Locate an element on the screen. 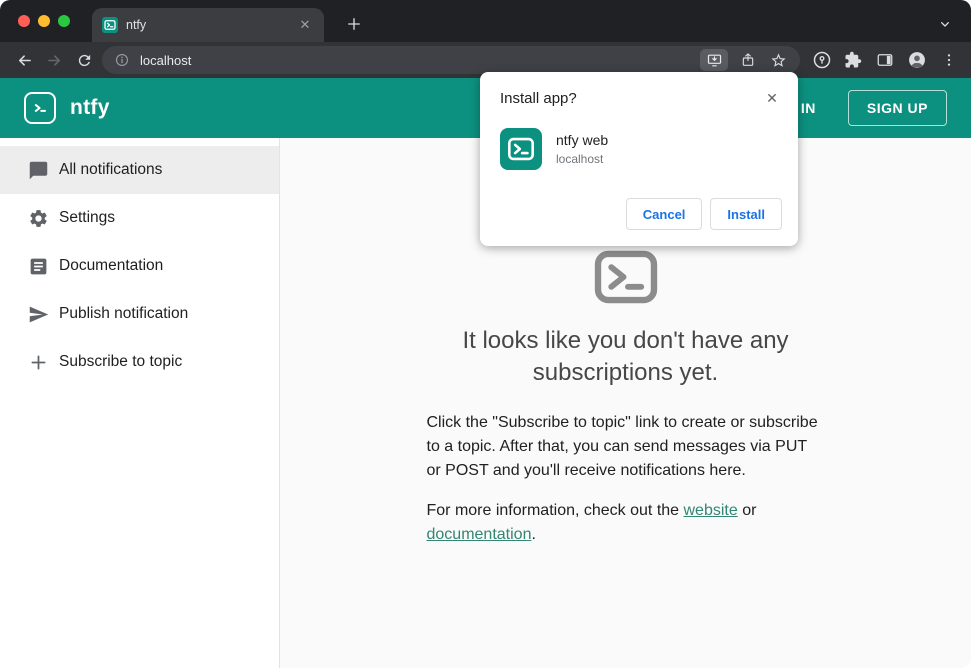 Image resolution: width=971 pixels, height=668 pixels. url-text: localhost is located at coordinates (166, 60).